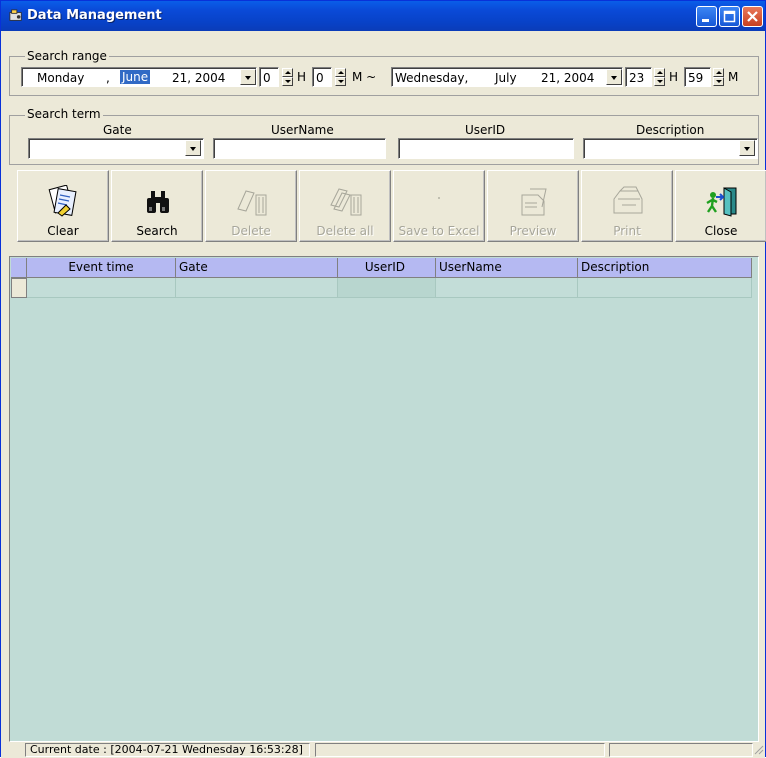  I want to click on from-minute-field: 0, so click(322, 77).